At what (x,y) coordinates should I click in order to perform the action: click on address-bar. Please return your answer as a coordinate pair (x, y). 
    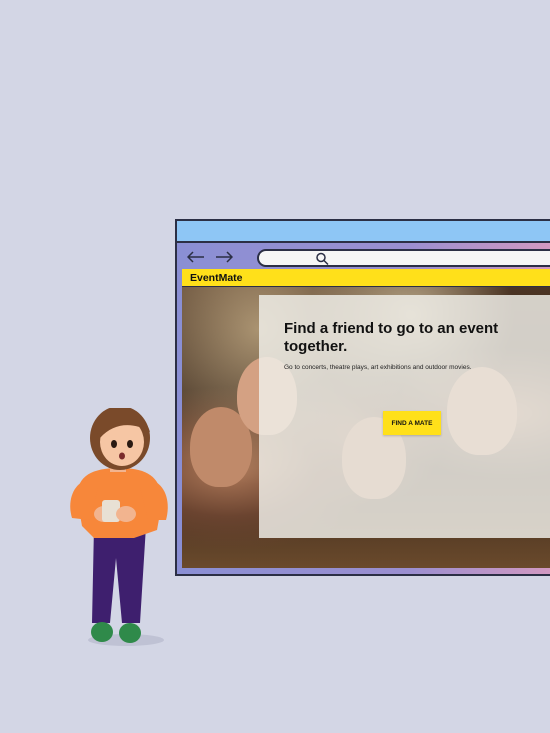
    Looking at the image, I should click on (403, 258).